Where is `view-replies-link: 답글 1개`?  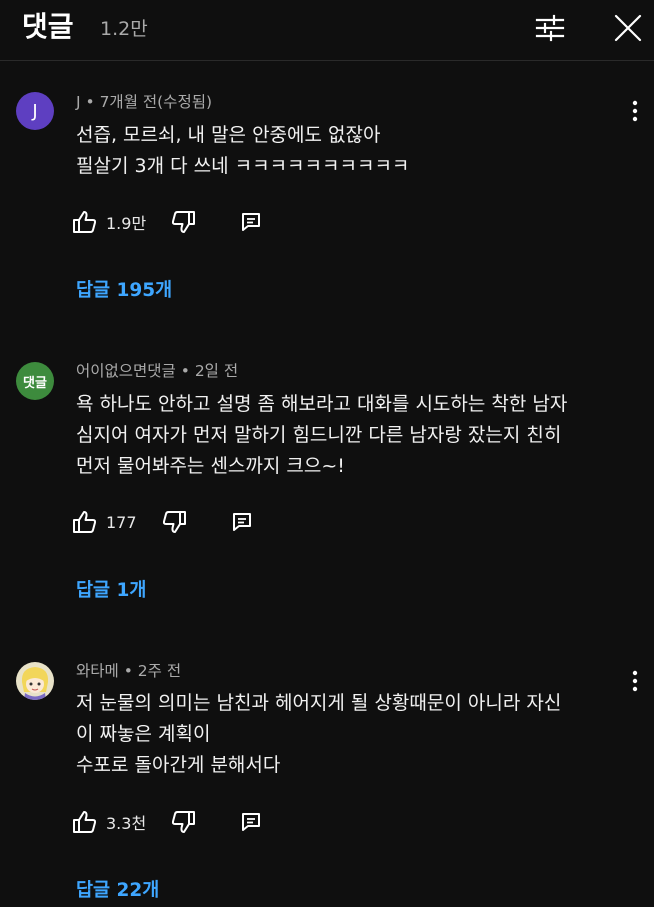 view-replies-link: 답글 1개 is located at coordinates (111, 591).